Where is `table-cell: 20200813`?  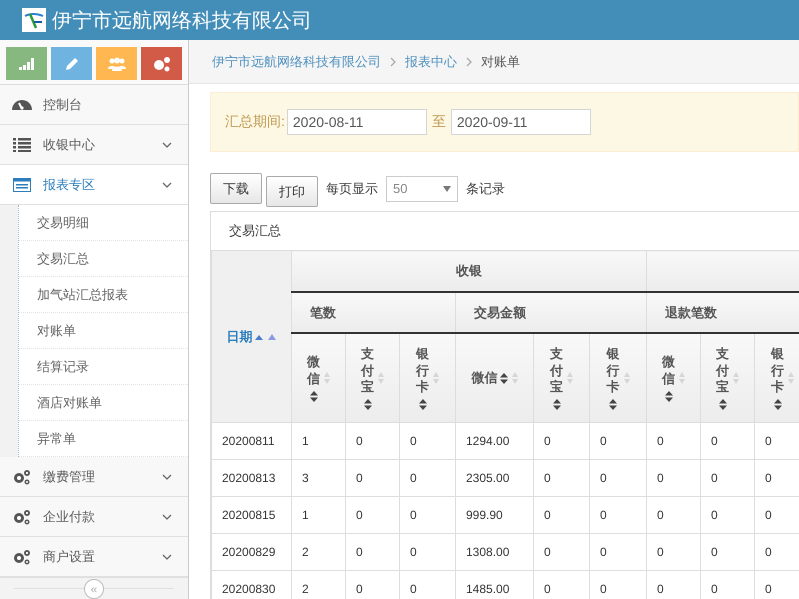 table-cell: 20200813 is located at coordinates (252, 478).